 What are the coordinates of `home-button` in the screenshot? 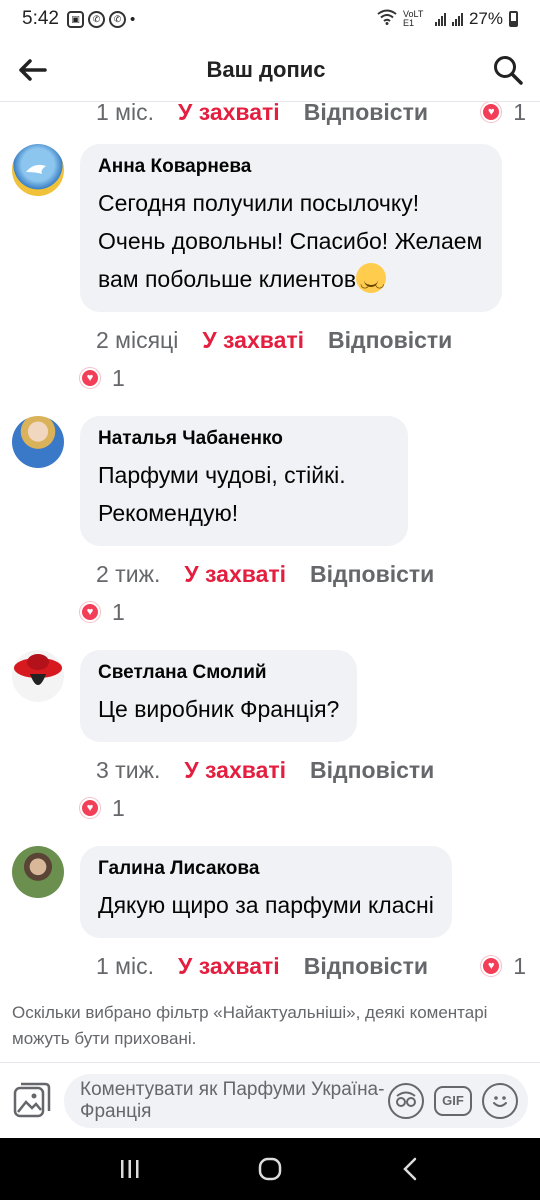 It's located at (270, 1169).